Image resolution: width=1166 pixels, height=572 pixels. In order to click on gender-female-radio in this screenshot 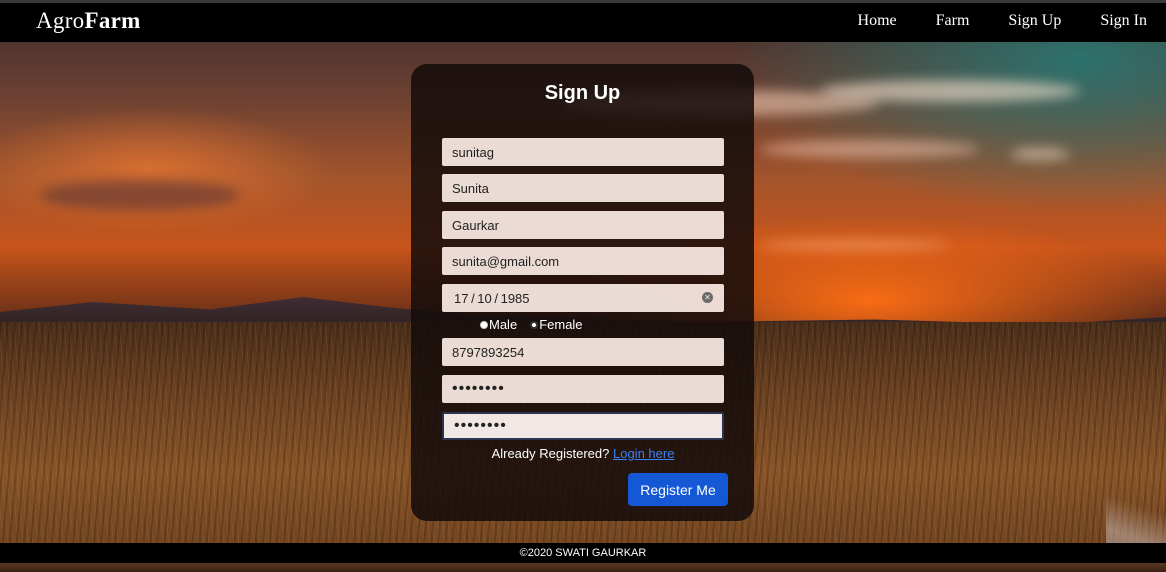, I will do `click(534, 324)`.